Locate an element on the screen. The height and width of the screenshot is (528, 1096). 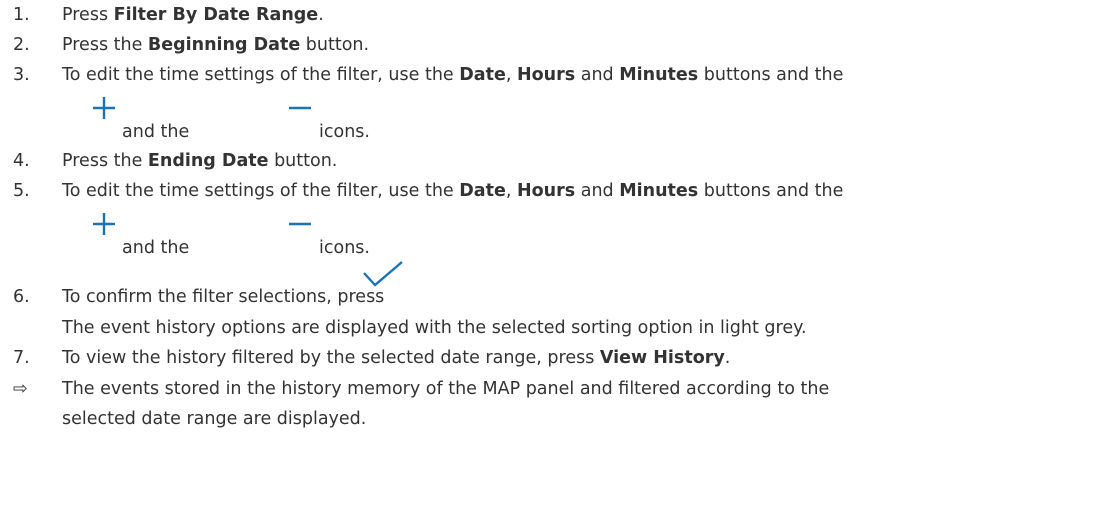
step-text: To confirm the filter selections, press is located at coordinates (223, 297).